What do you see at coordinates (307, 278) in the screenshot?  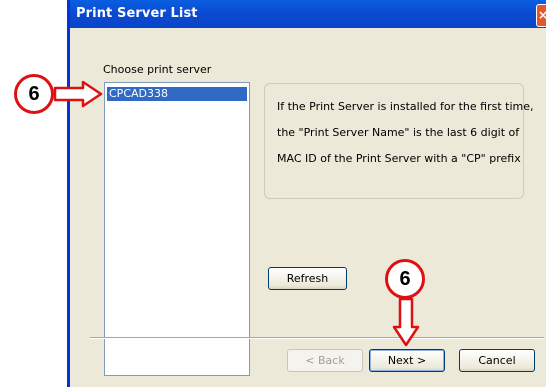 I see `refresh-button: Refresh` at bounding box center [307, 278].